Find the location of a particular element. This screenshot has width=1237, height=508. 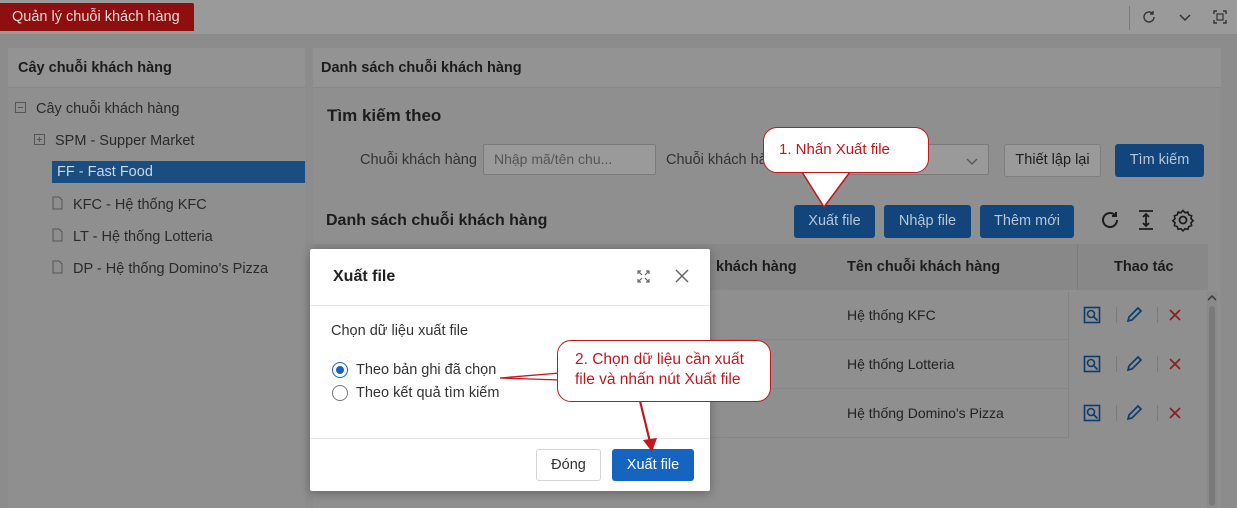

settings-icon is located at coordinates (1183, 220).